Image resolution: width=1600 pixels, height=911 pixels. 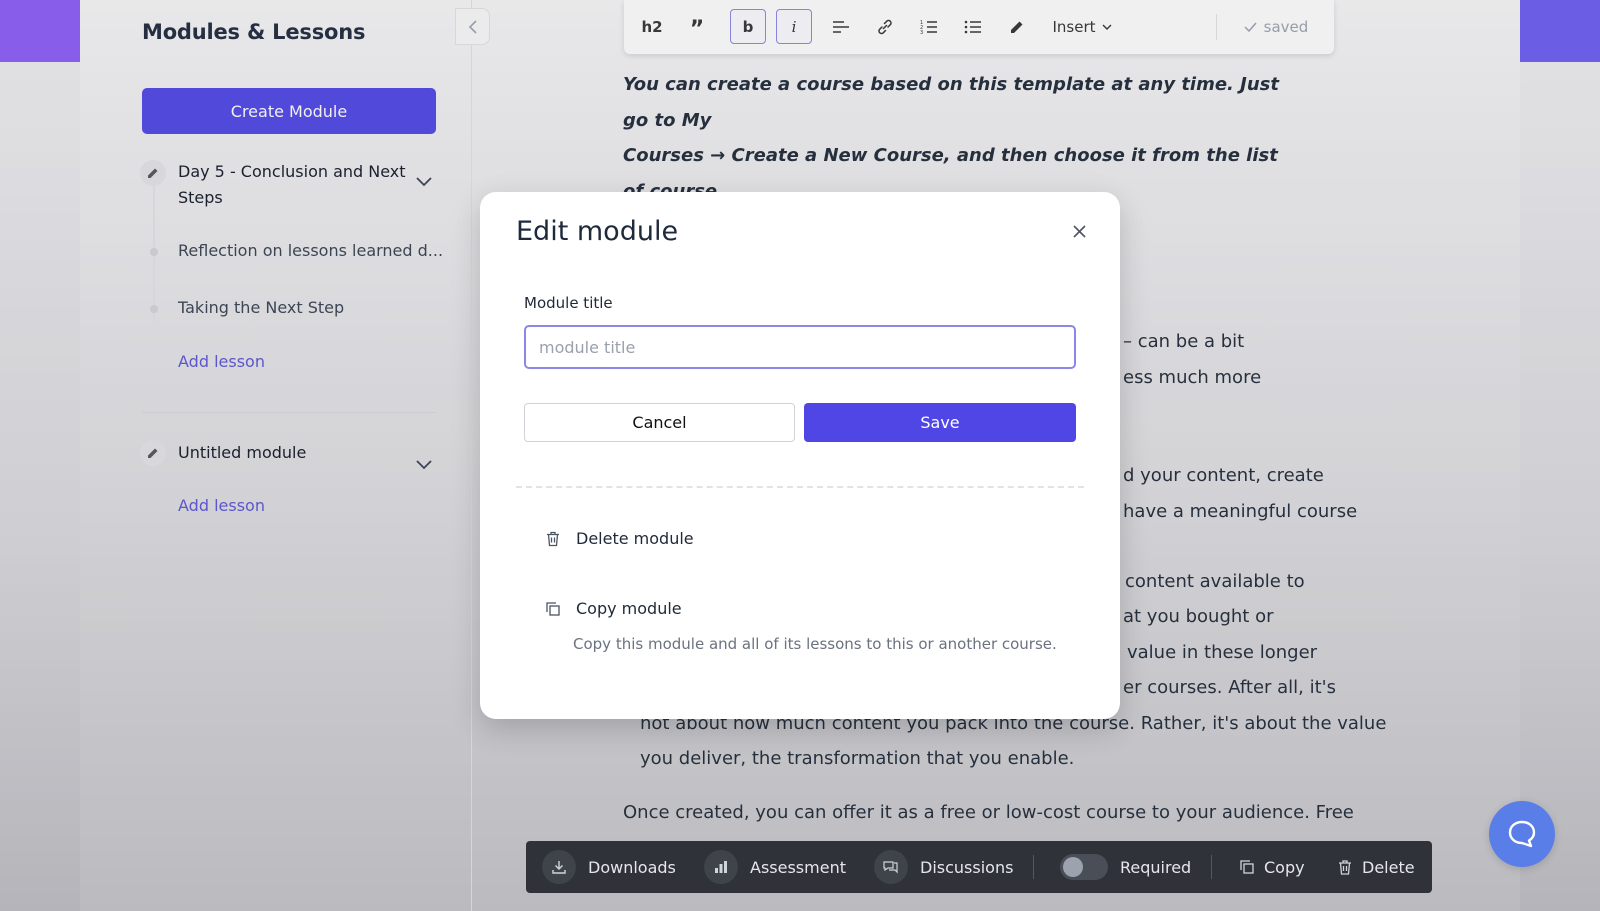 What do you see at coordinates (629, 608) in the screenshot?
I see `copy-module-label: Copy module` at bounding box center [629, 608].